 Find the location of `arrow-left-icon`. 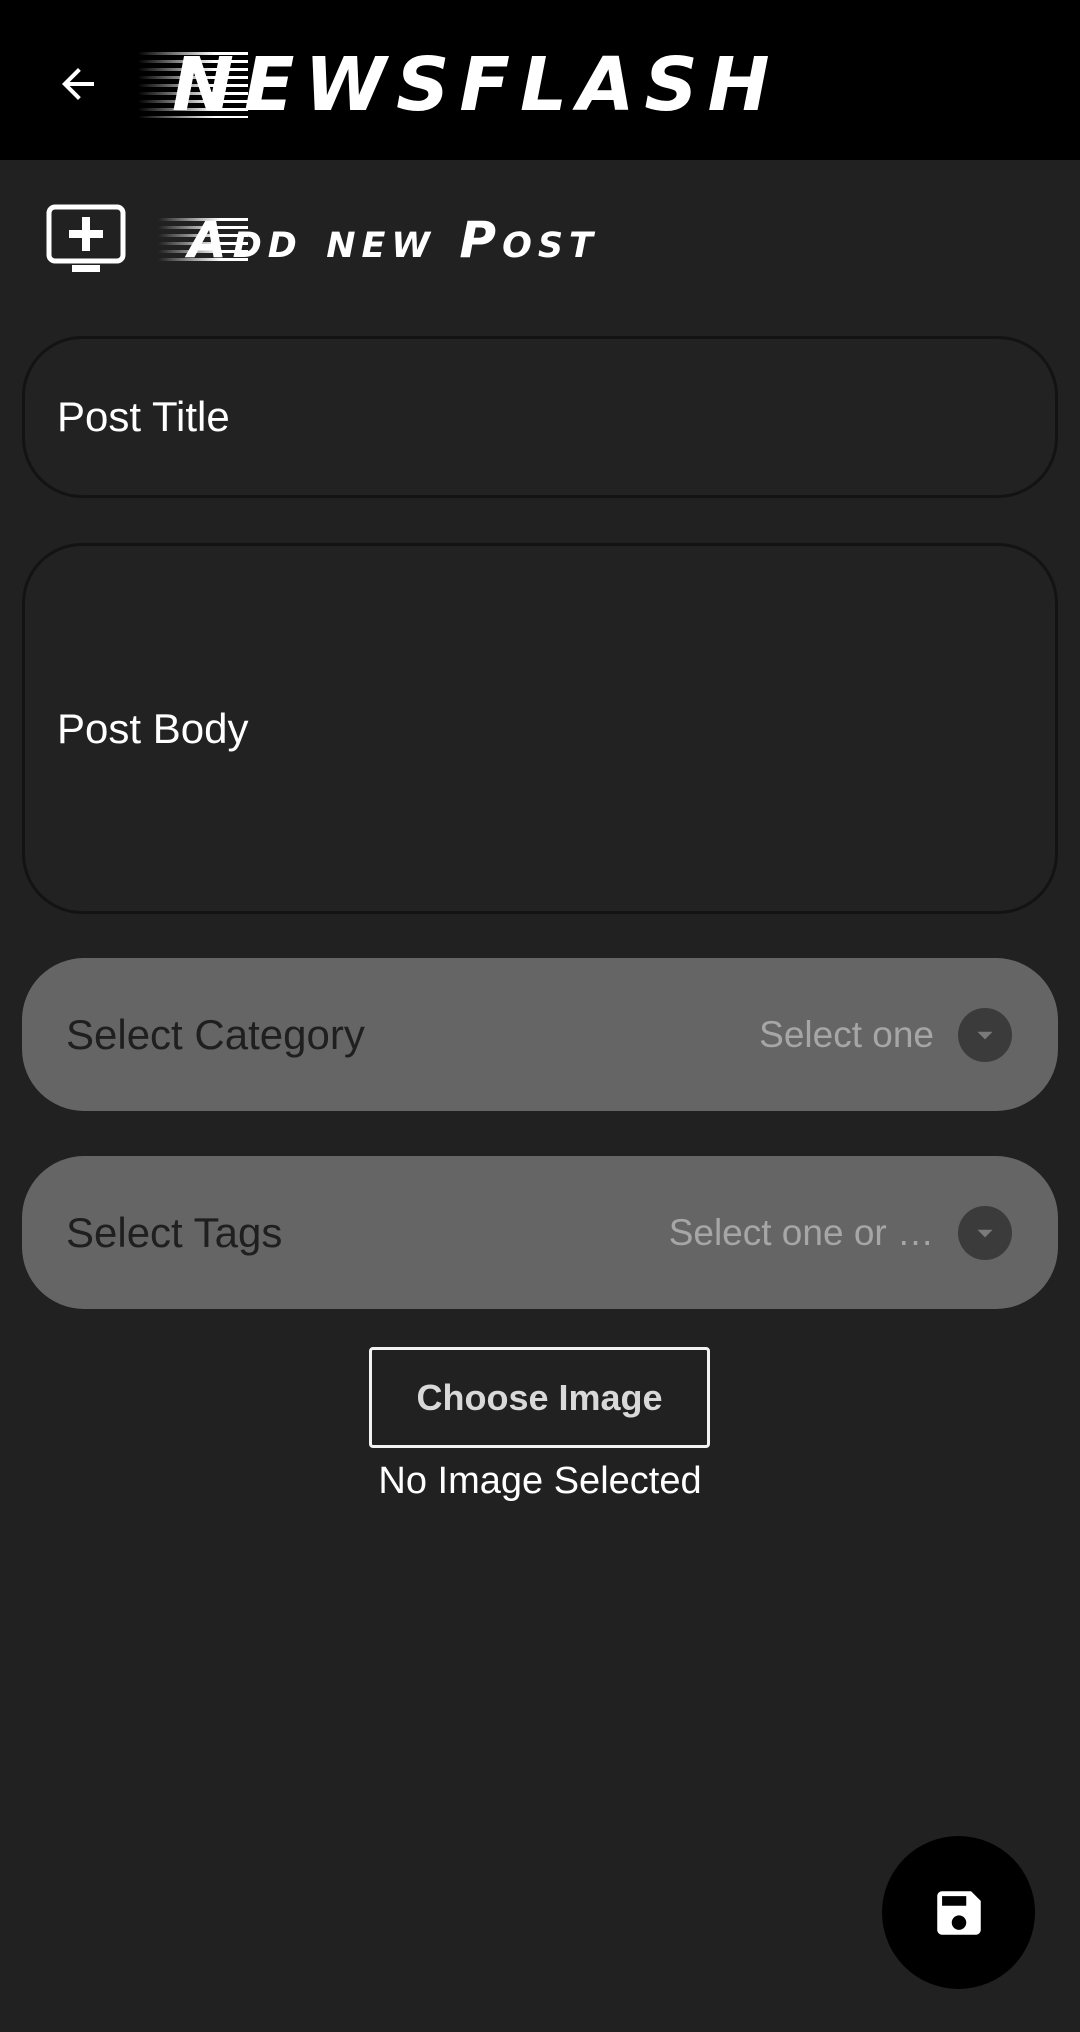

arrow-left-icon is located at coordinates (78, 84).